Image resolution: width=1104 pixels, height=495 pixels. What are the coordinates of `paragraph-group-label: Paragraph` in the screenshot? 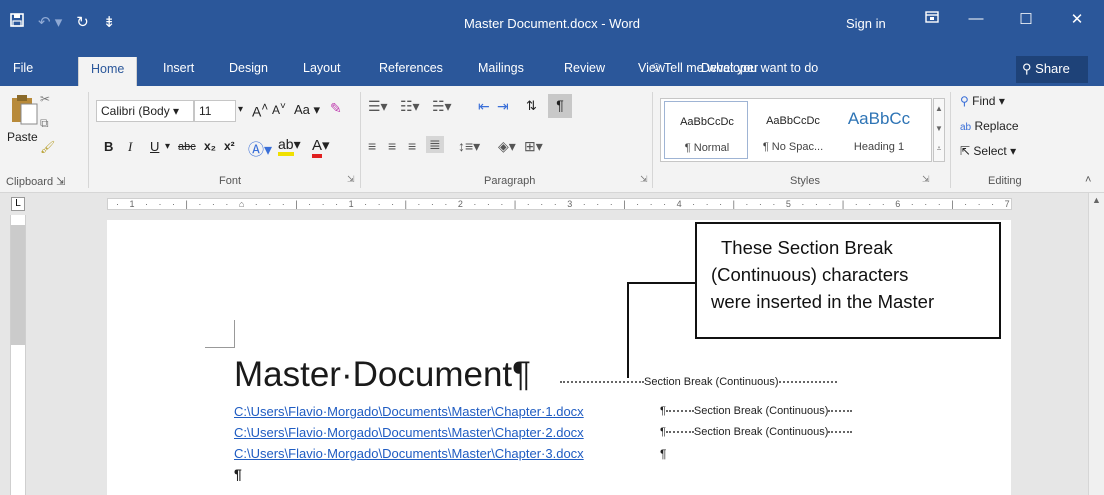 It's located at (510, 181).